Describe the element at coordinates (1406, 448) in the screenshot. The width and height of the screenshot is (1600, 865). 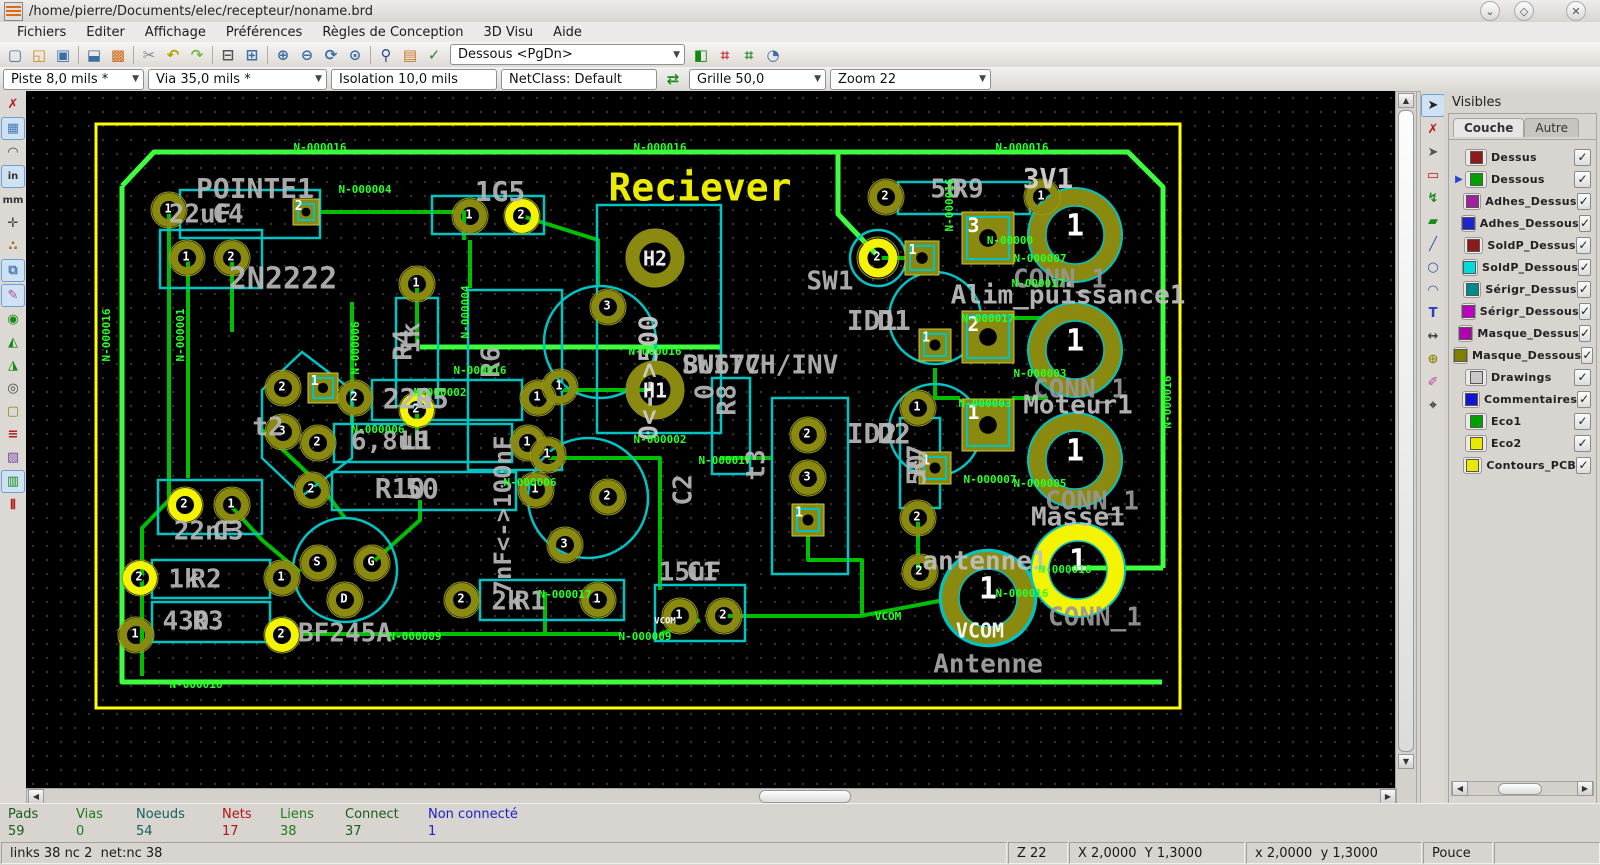
I see `vertical-scrollbar: ▲ ▼` at that location.